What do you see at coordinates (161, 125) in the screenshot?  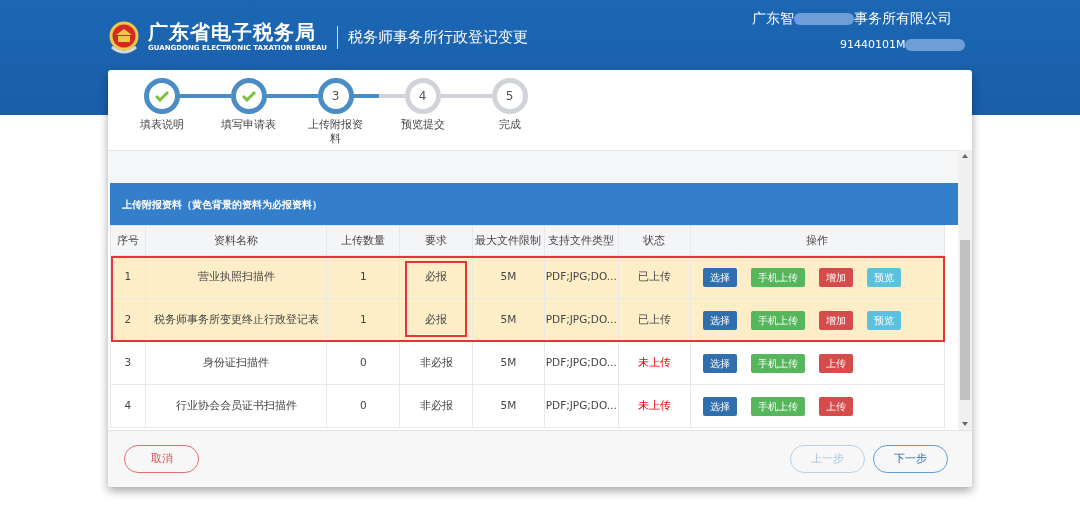 I see `step-label: 填表说明` at bounding box center [161, 125].